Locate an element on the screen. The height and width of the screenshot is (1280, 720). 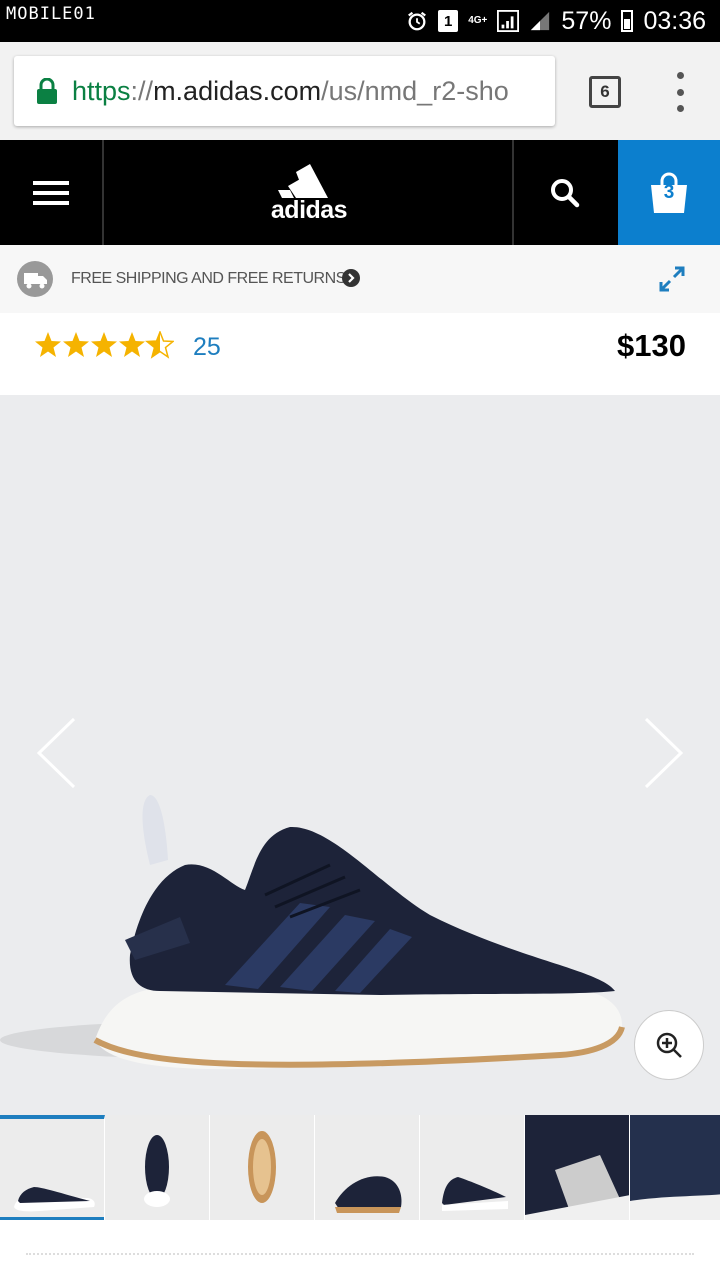
battery-percent: 57% is located at coordinates (586, 20).